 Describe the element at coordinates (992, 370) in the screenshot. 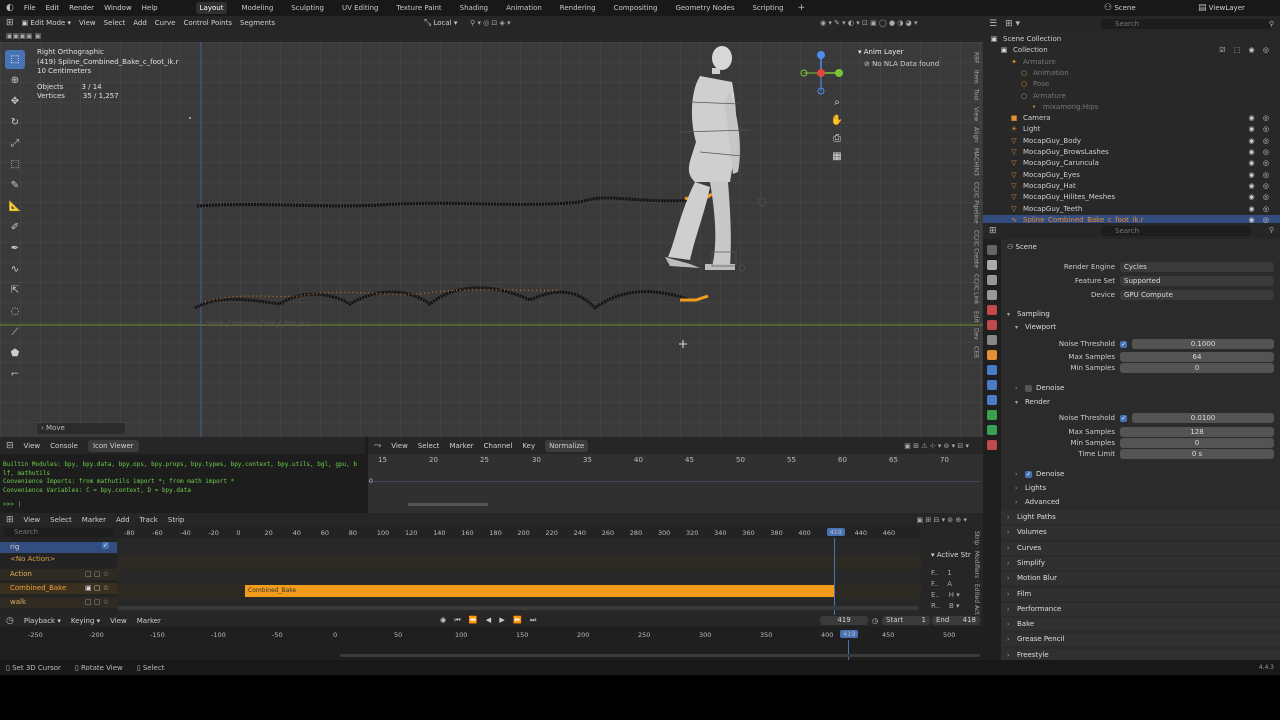

I see `modifier-tab-icon` at that location.